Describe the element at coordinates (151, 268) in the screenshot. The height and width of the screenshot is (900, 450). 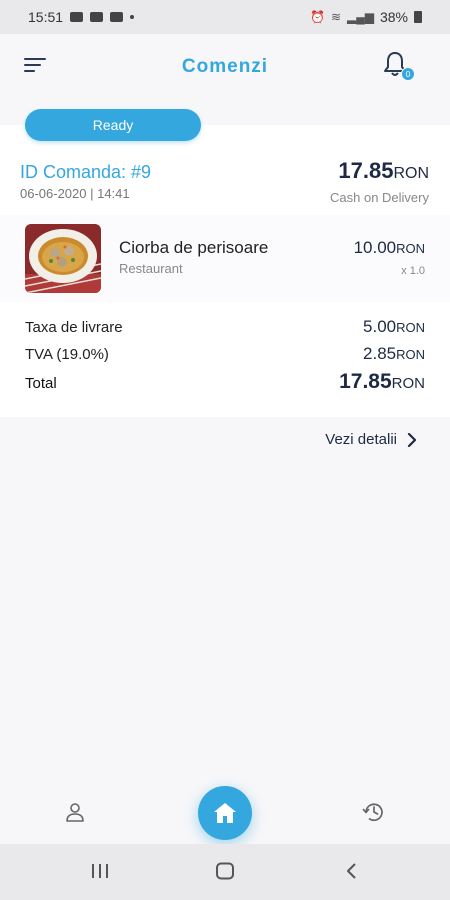
I see `item-source: Restaurant` at that location.